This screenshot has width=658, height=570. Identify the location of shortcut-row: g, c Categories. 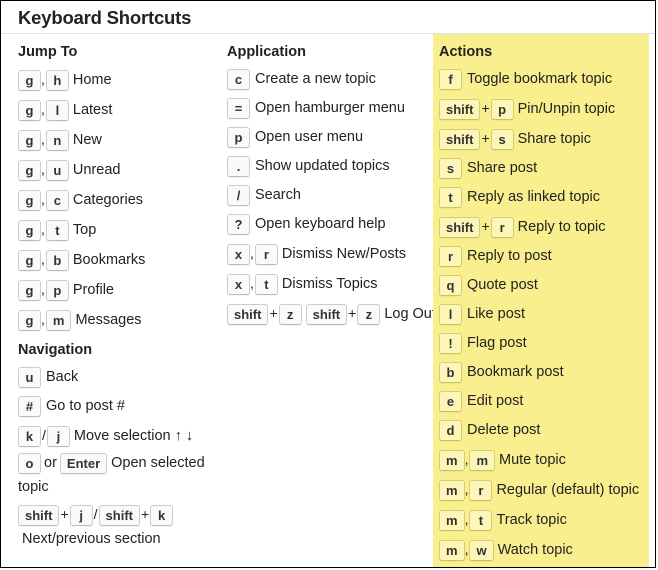
(120, 200).